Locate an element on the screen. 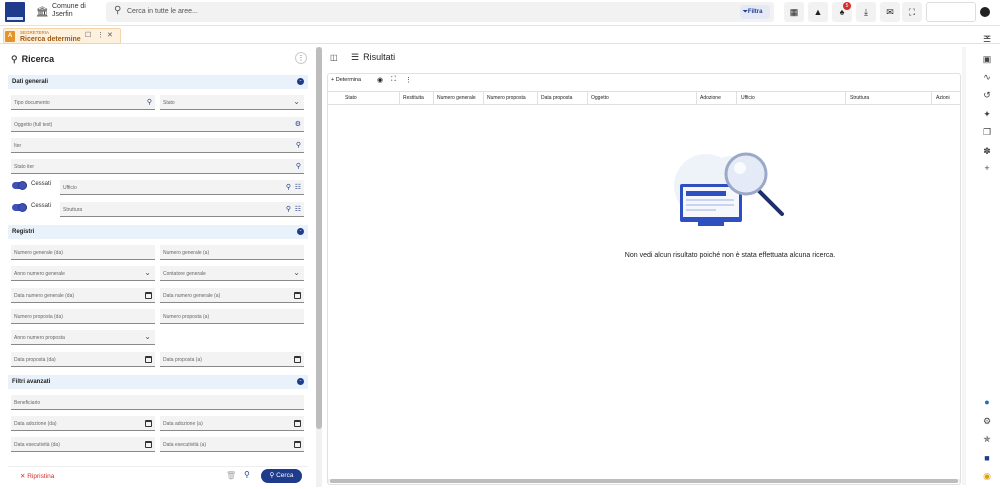 Image resolution: width=1000 pixels, height=489 pixels. location-icon: ● is located at coordinates (987, 402).